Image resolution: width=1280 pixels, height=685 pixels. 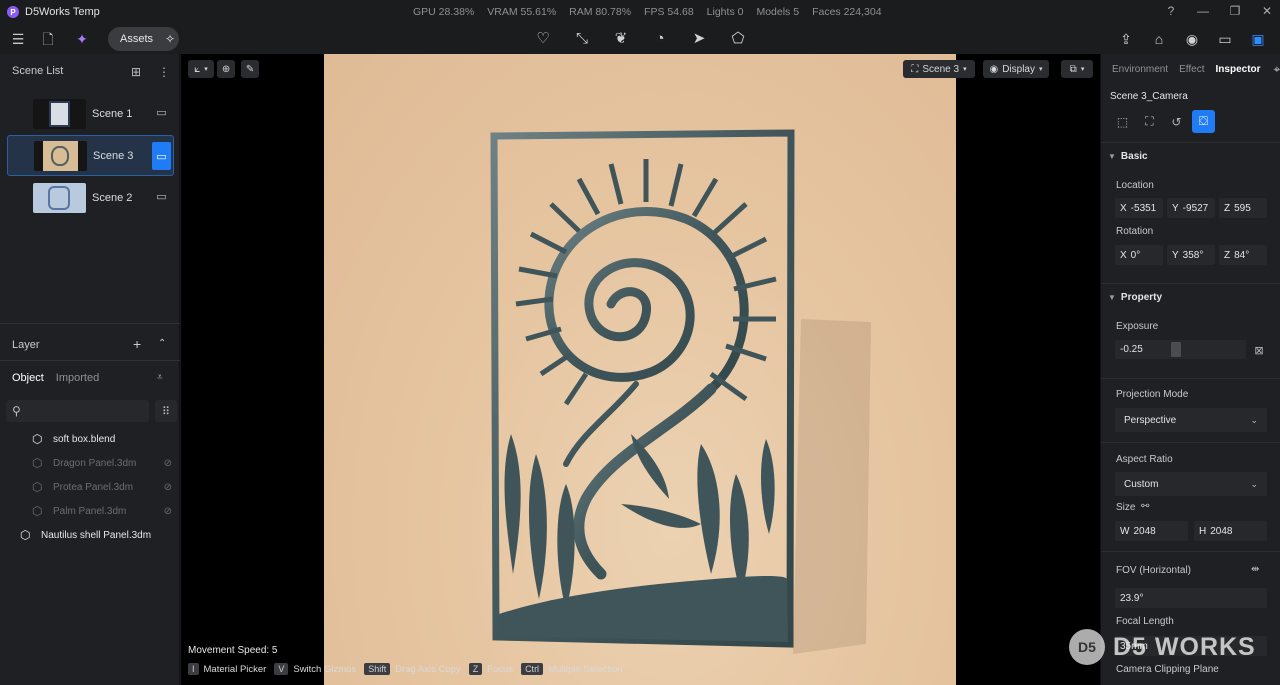 I want to click on more-options-icon: ⋮, so click(x=164, y=72).